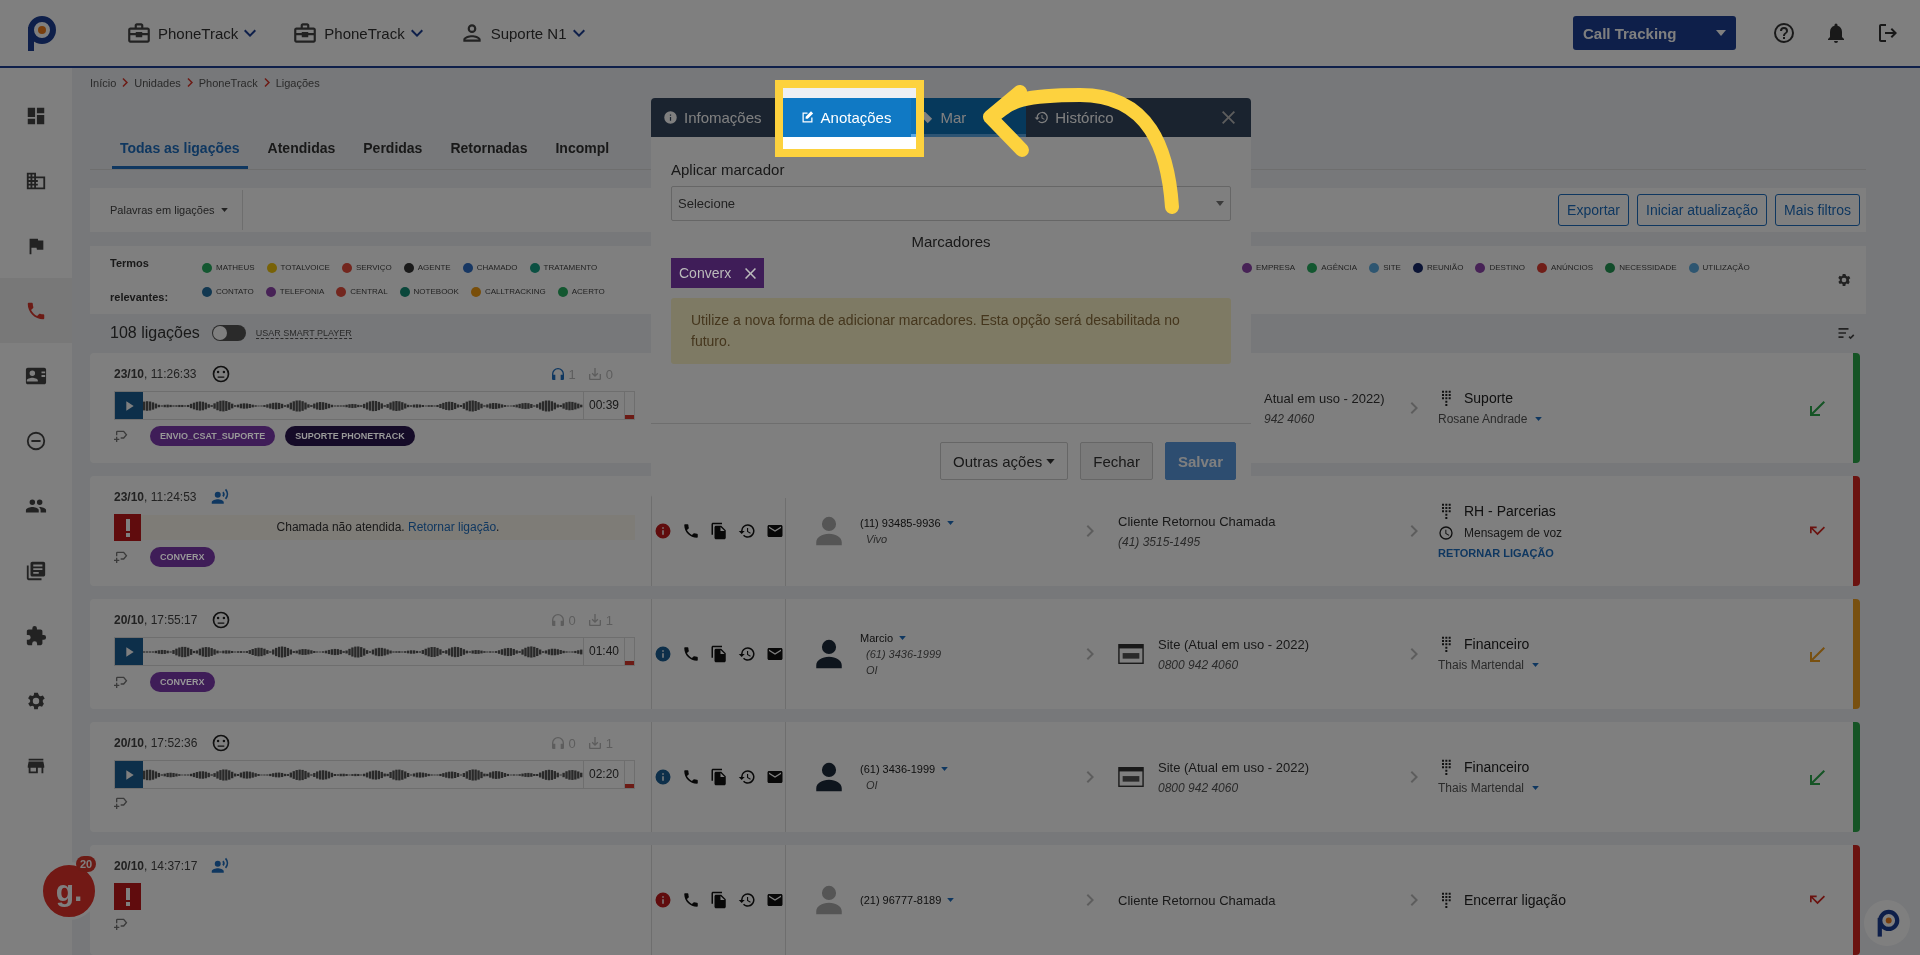 This screenshot has width=1920, height=955. Describe the element at coordinates (1510, 511) in the screenshot. I see `department-name: RH - Parcerias` at that location.